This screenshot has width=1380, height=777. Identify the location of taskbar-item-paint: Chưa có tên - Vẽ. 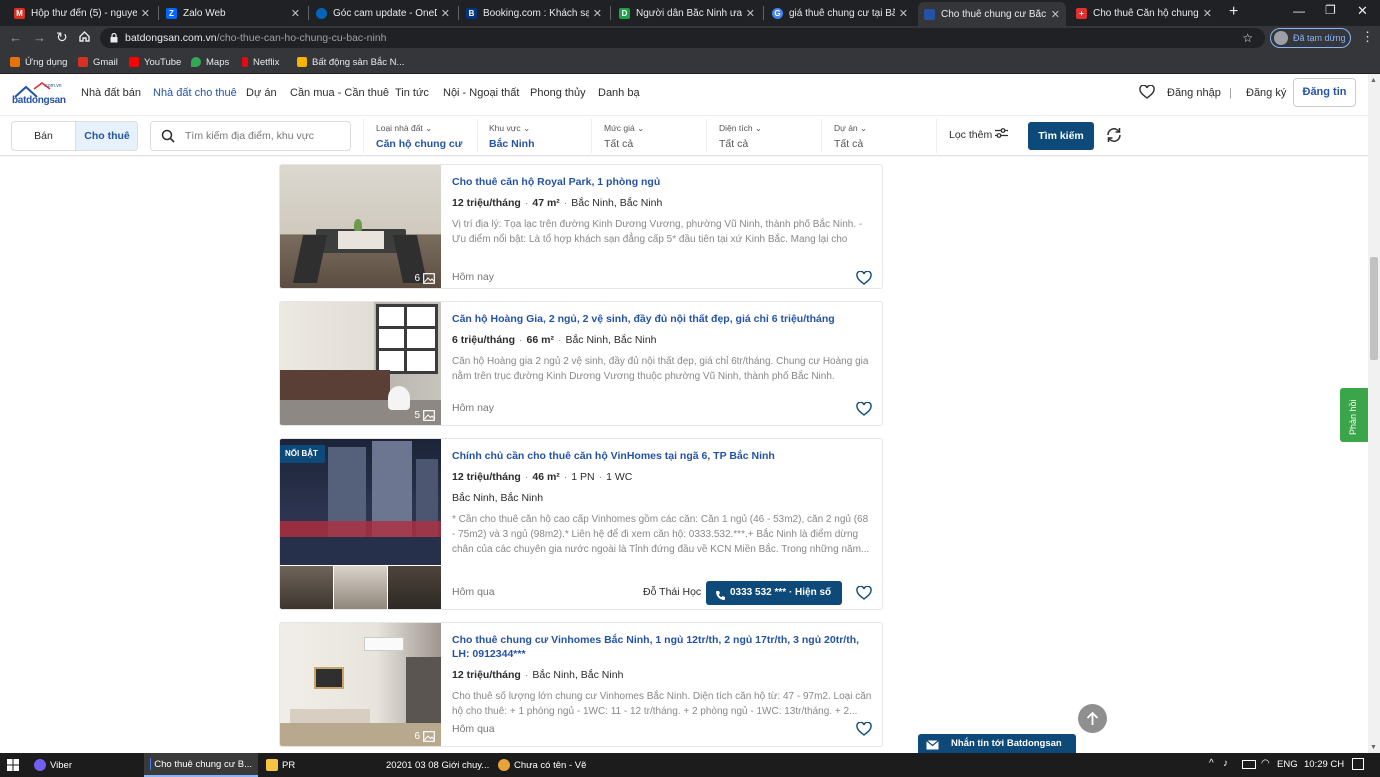
(549, 765).